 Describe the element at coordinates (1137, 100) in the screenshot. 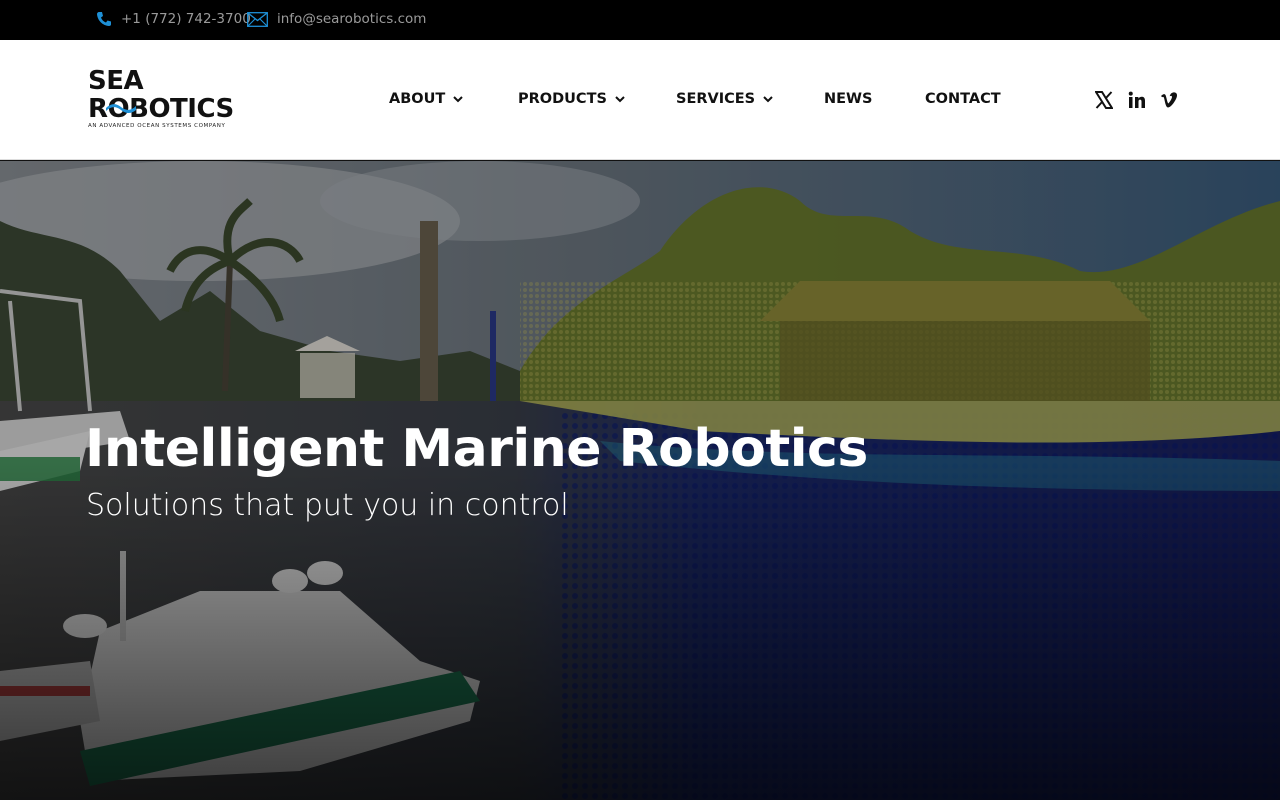

I see `linkedin-icon` at that location.